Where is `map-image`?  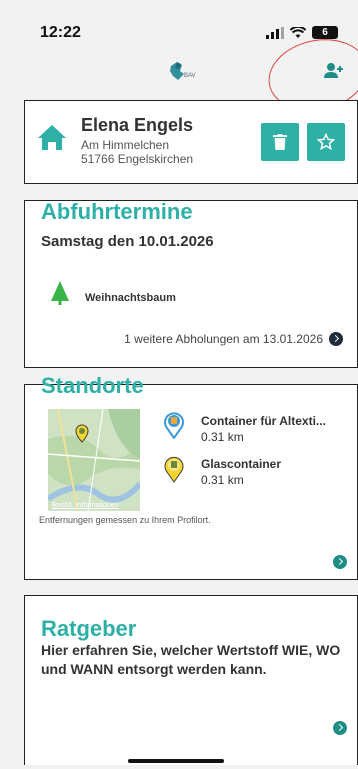 map-image is located at coordinates (94, 460).